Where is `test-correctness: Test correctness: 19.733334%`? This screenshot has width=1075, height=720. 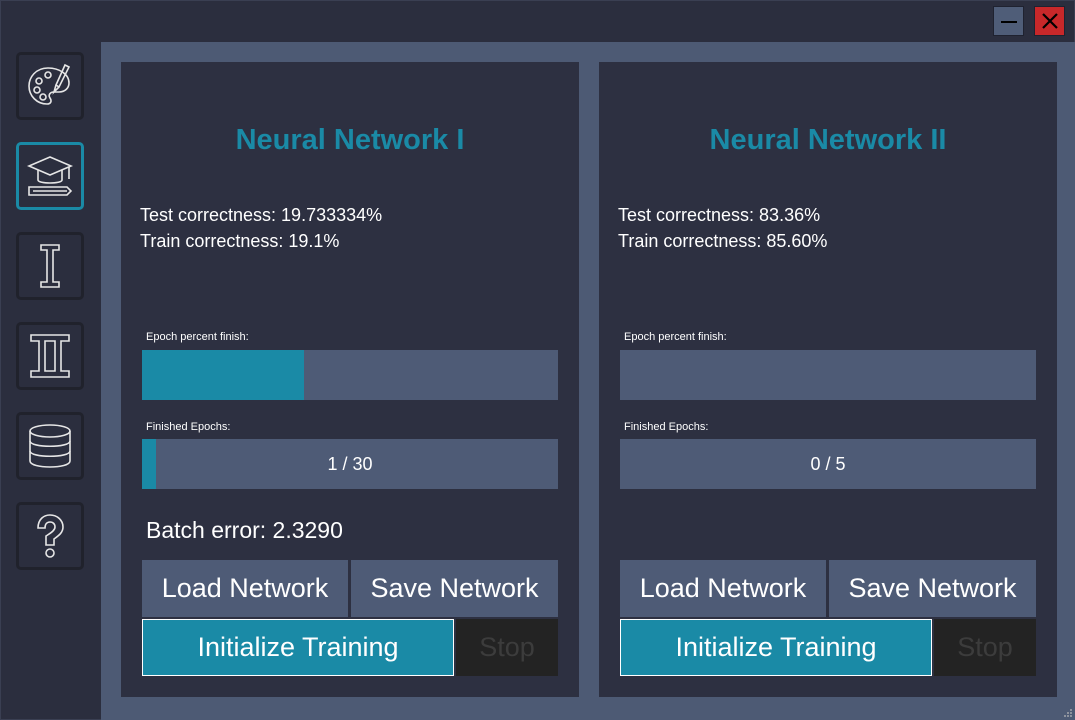 test-correctness: Test correctness: 19.733334% is located at coordinates (261, 215).